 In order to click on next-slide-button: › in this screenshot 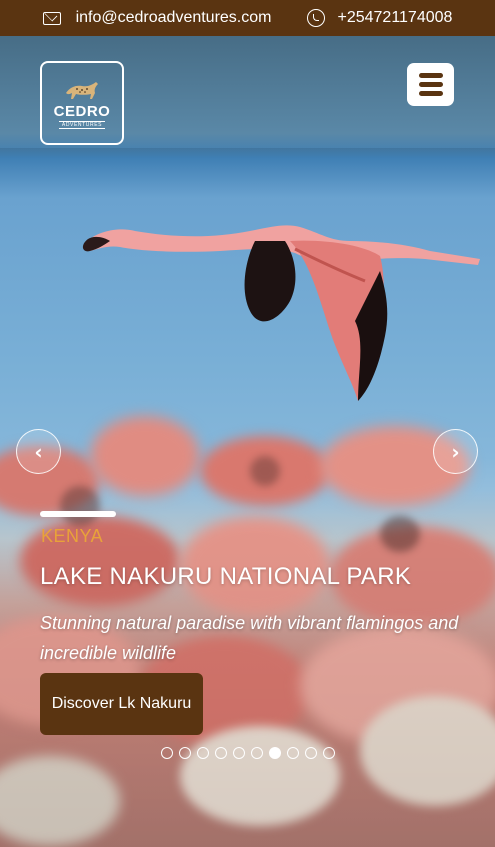, I will do `click(455, 451)`.